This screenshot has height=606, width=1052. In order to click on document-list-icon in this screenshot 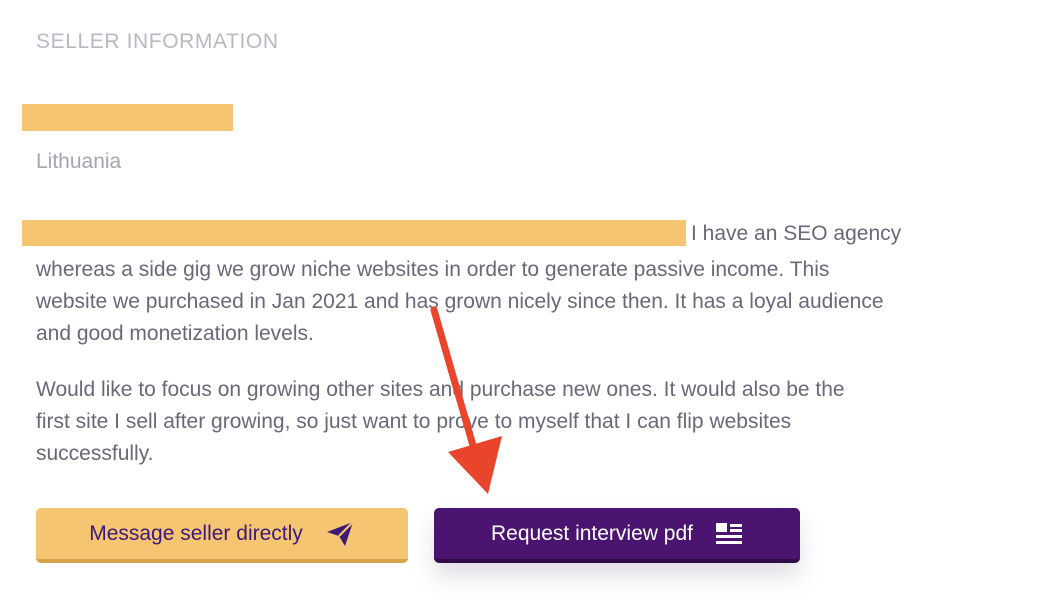, I will do `click(729, 534)`.